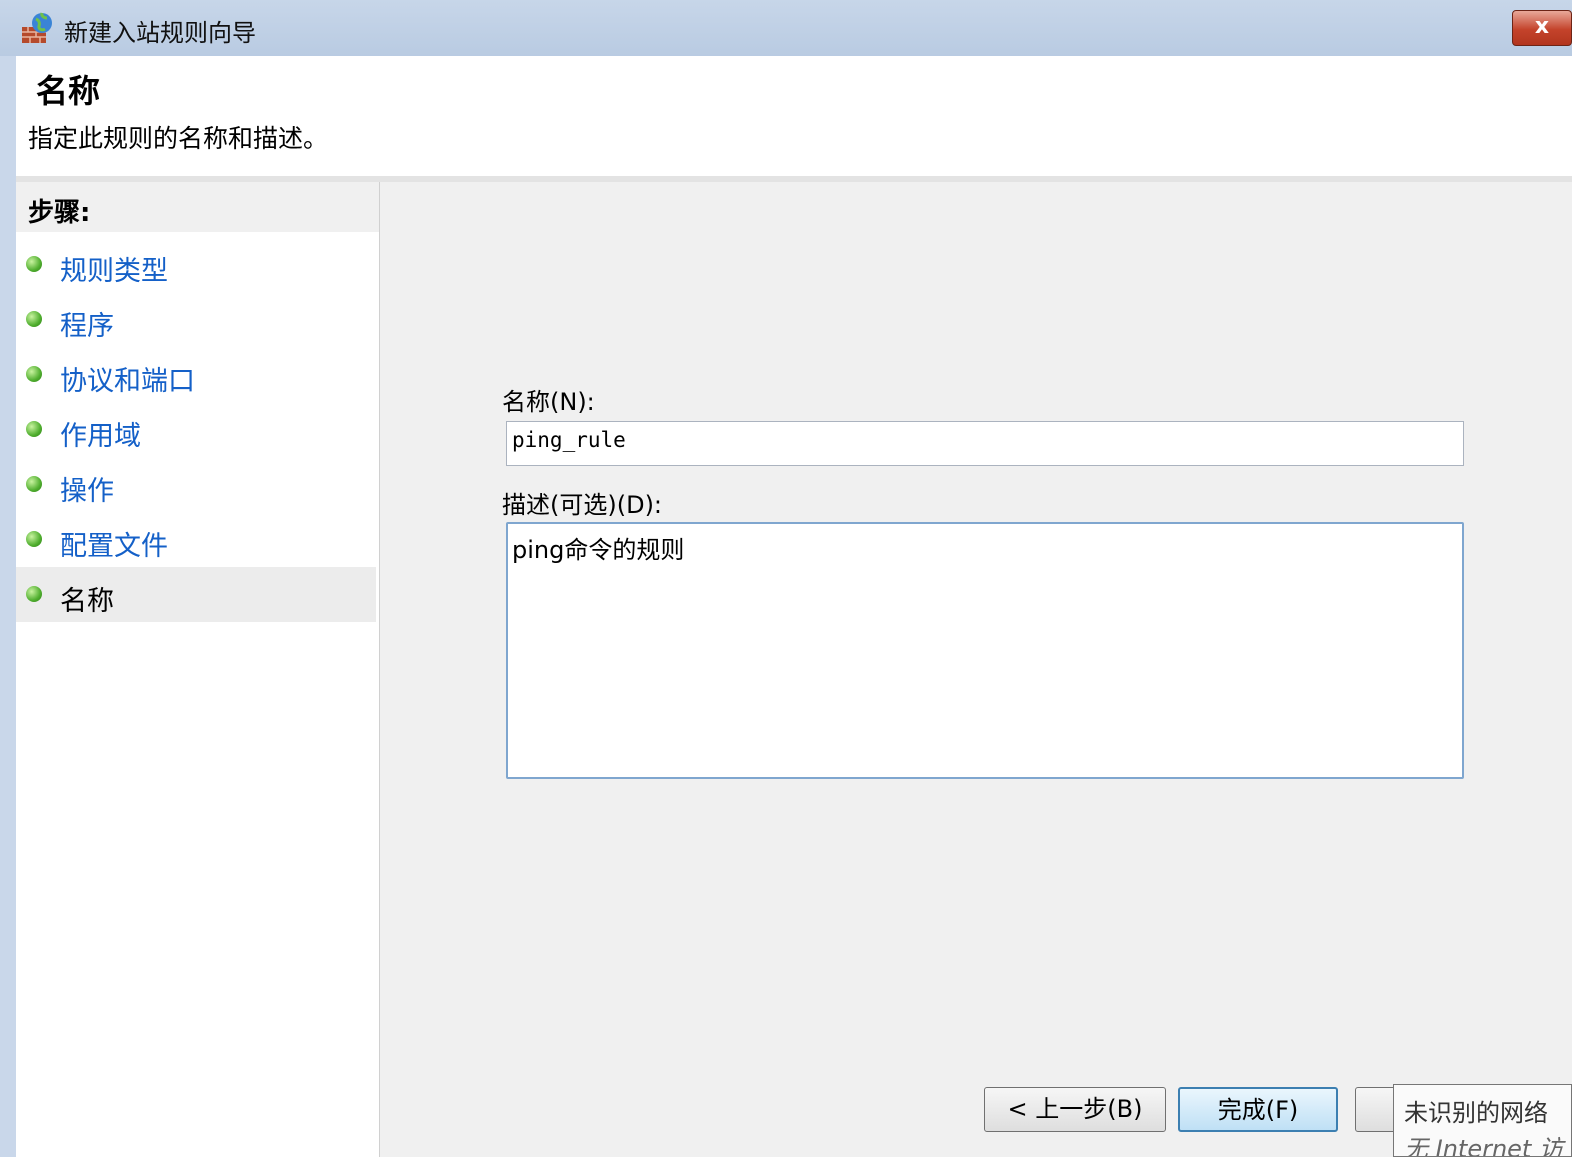 This screenshot has height=1157, width=1572. What do you see at coordinates (794, 116) in the screenshot?
I see `page-header: 名称 指定此规则的名称和描述。` at bounding box center [794, 116].